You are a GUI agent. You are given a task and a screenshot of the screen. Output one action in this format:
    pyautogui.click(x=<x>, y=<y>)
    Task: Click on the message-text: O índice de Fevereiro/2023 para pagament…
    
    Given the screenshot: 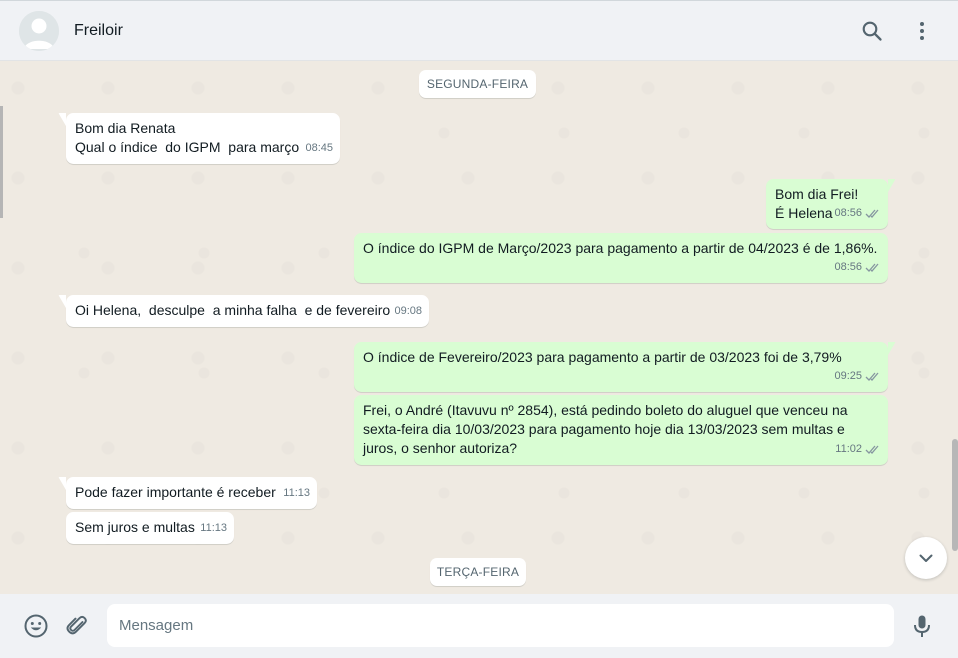 What is the action you would take?
    pyautogui.click(x=602, y=357)
    